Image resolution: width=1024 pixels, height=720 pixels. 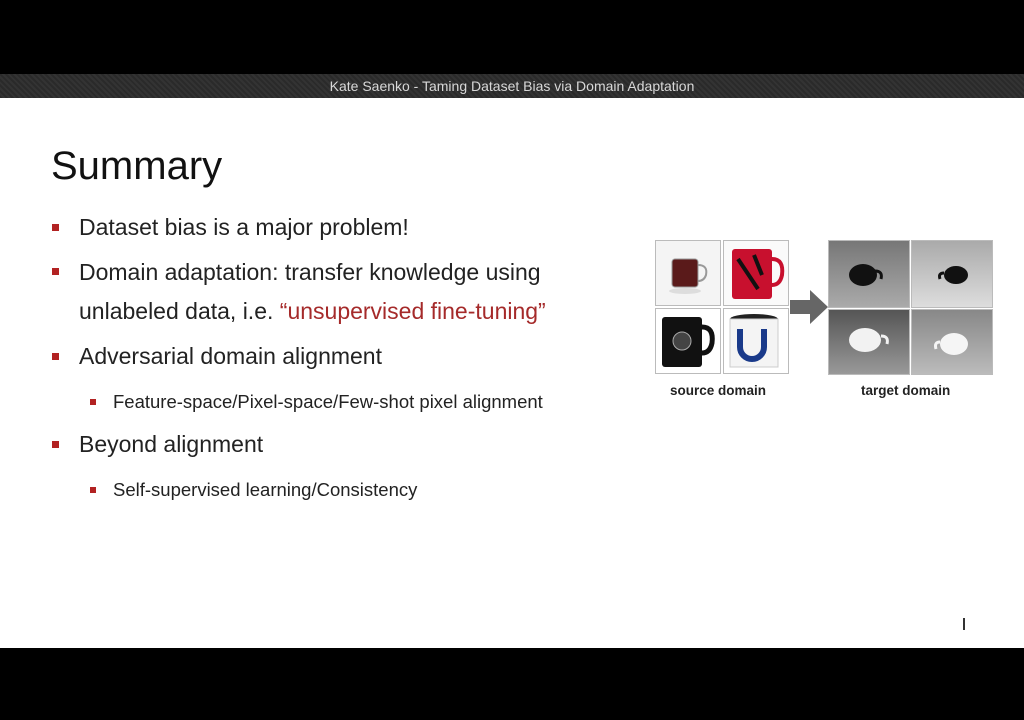 I want to click on source-image-glass-mug, so click(x=688, y=273).